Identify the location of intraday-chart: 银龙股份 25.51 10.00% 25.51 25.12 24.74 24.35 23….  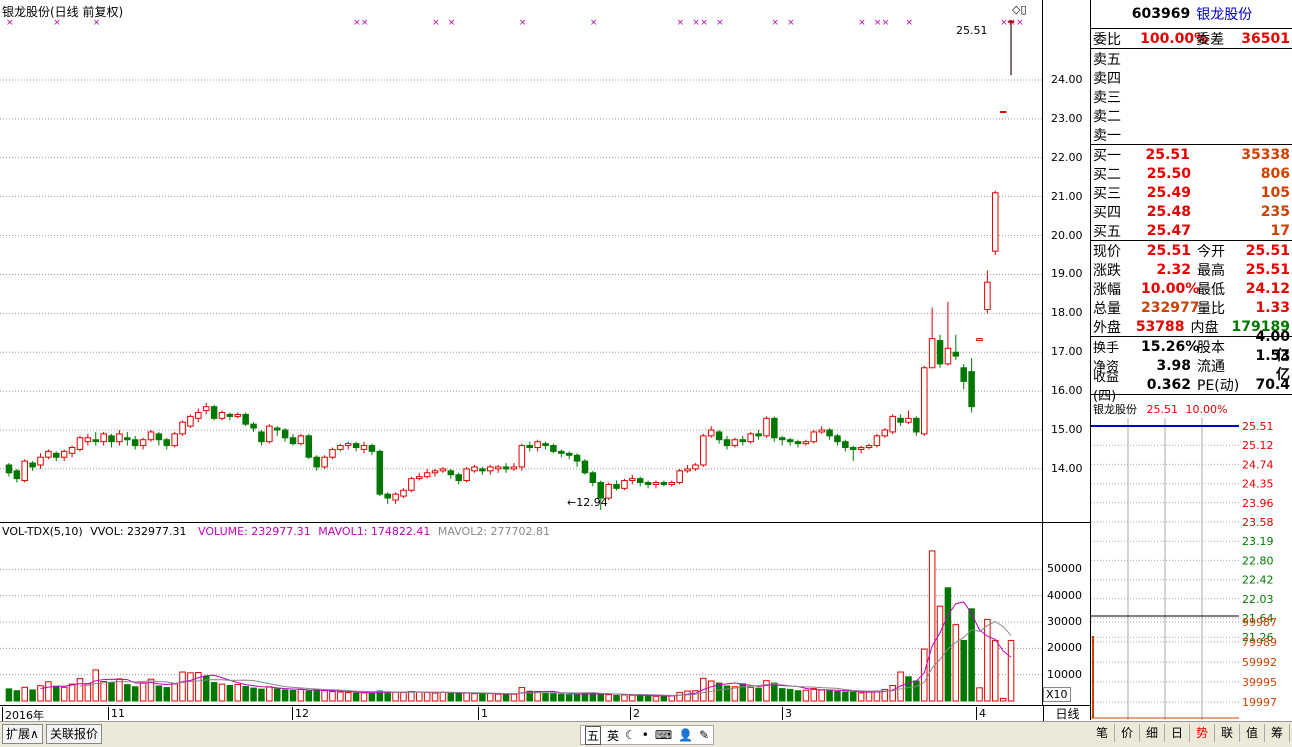
(1191, 561).